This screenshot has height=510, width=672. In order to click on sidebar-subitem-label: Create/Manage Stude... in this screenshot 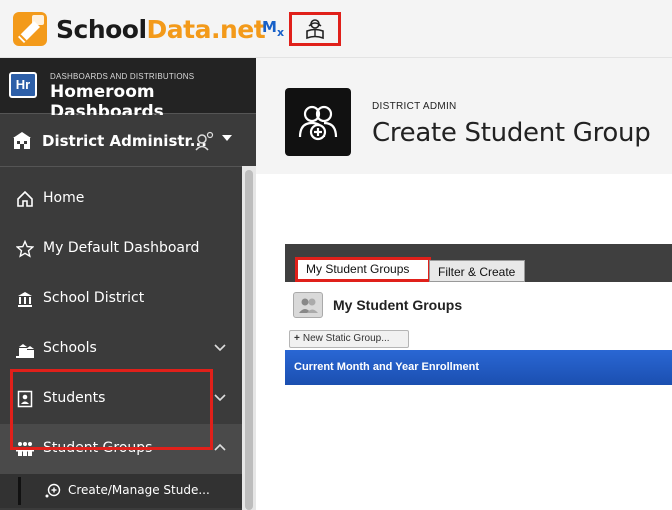, I will do `click(139, 490)`.